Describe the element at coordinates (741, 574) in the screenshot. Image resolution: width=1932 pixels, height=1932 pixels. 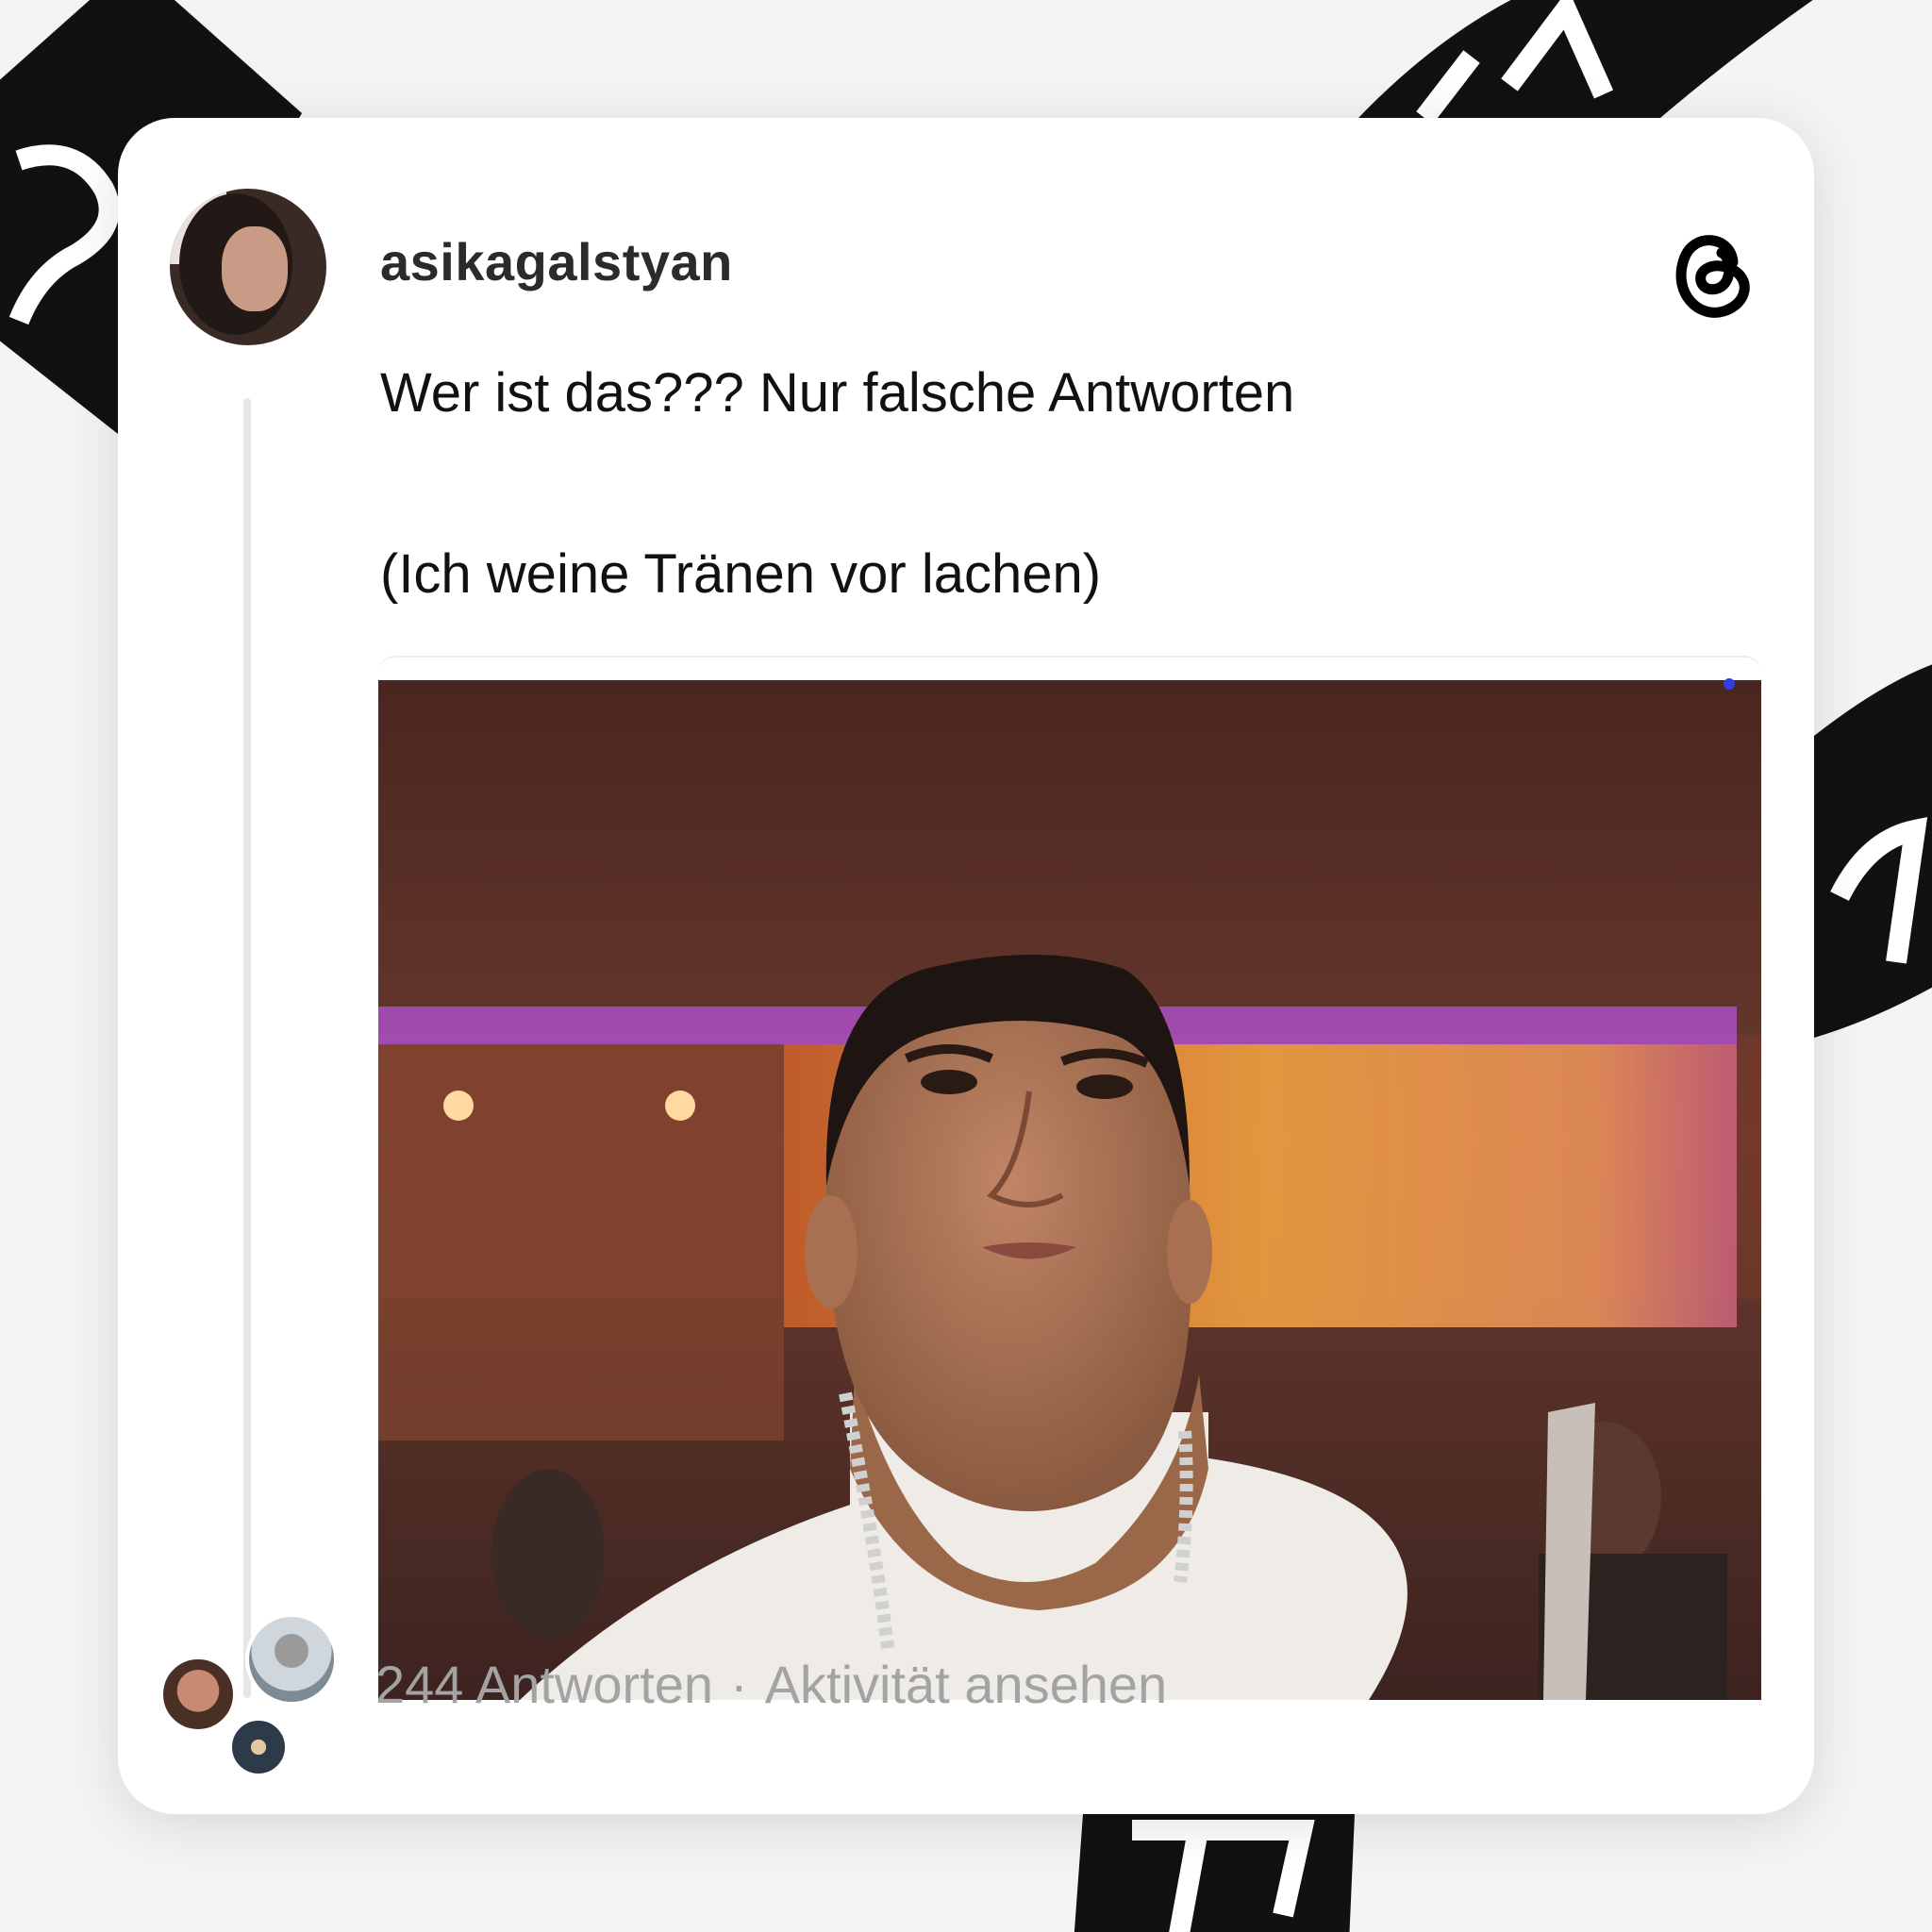
I see `post-text-second-line: (Ich weine Tränen vor lachen)` at that location.